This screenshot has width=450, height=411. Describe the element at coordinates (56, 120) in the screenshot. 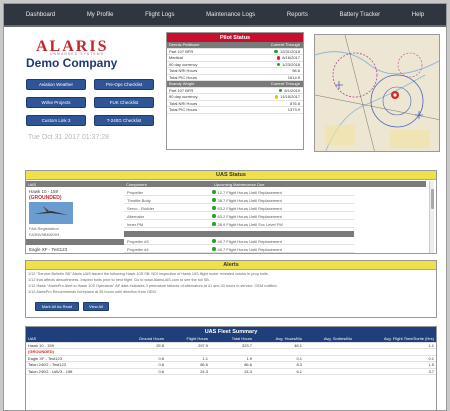

I see `custom-link-3-button: Custom Link 3` at that location.